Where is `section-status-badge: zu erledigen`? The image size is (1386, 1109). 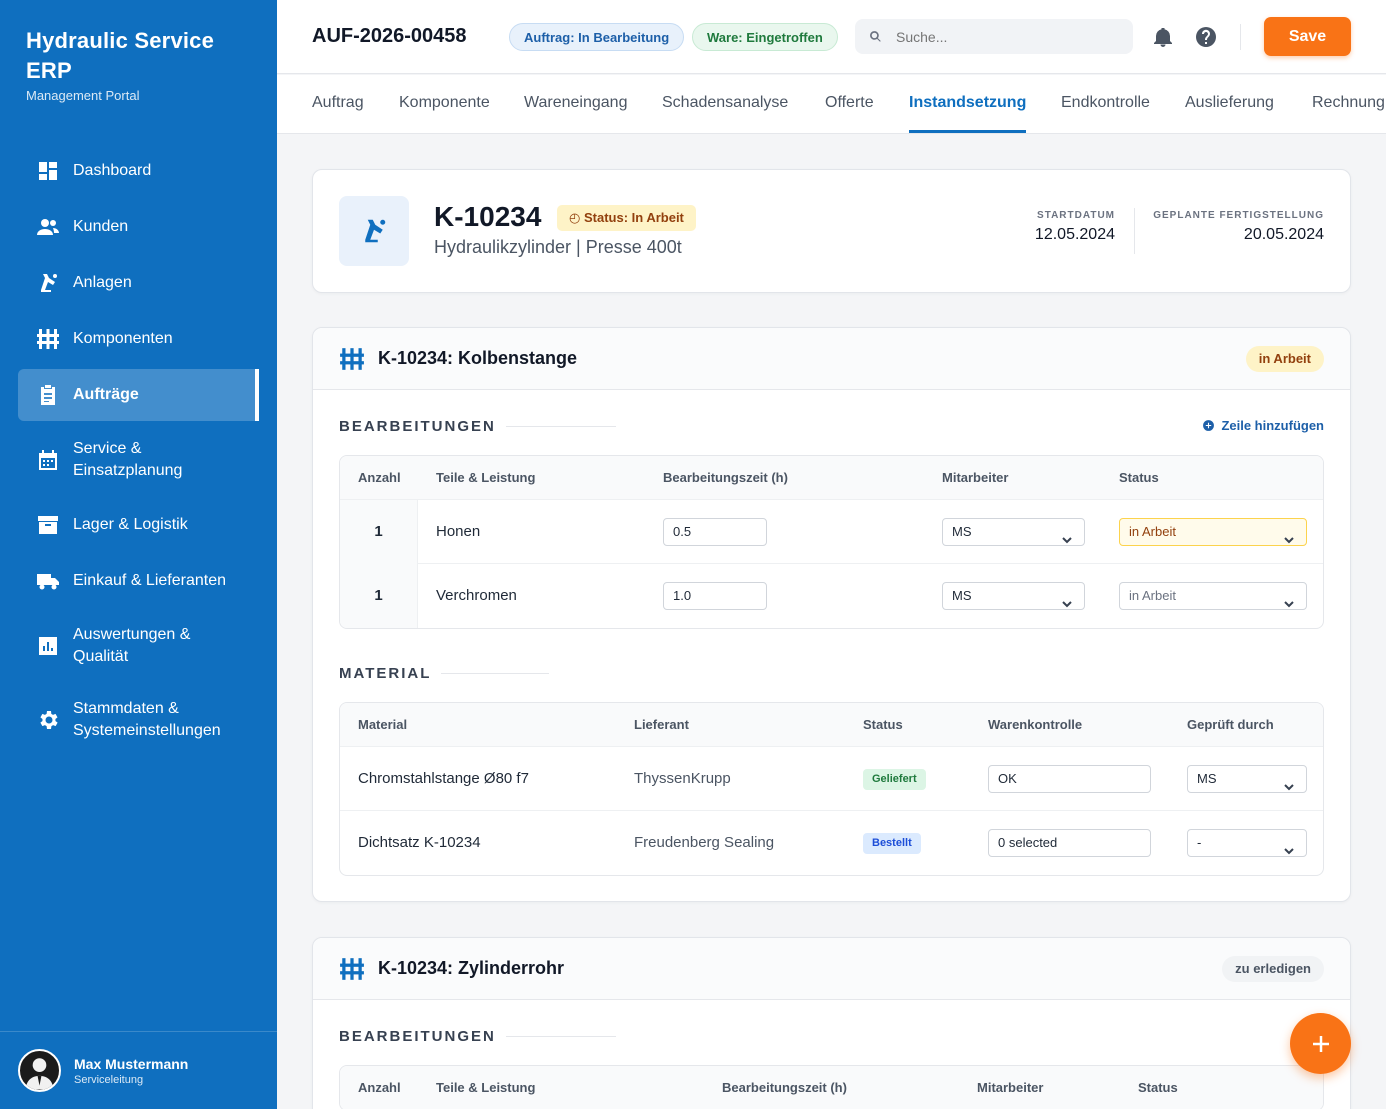 section-status-badge: zu erledigen is located at coordinates (1273, 969).